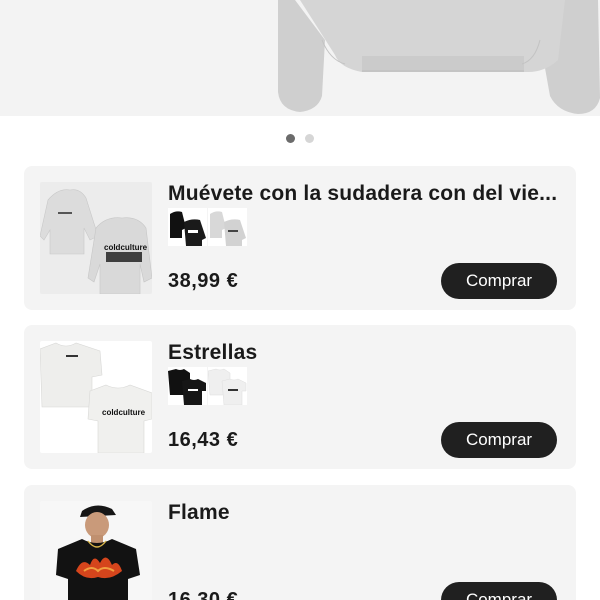 The width and height of the screenshot is (600, 600). What do you see at coordinates (368, 513) in the screenshot?
I see `product-title: Flame` at bounding box center [368, 513].